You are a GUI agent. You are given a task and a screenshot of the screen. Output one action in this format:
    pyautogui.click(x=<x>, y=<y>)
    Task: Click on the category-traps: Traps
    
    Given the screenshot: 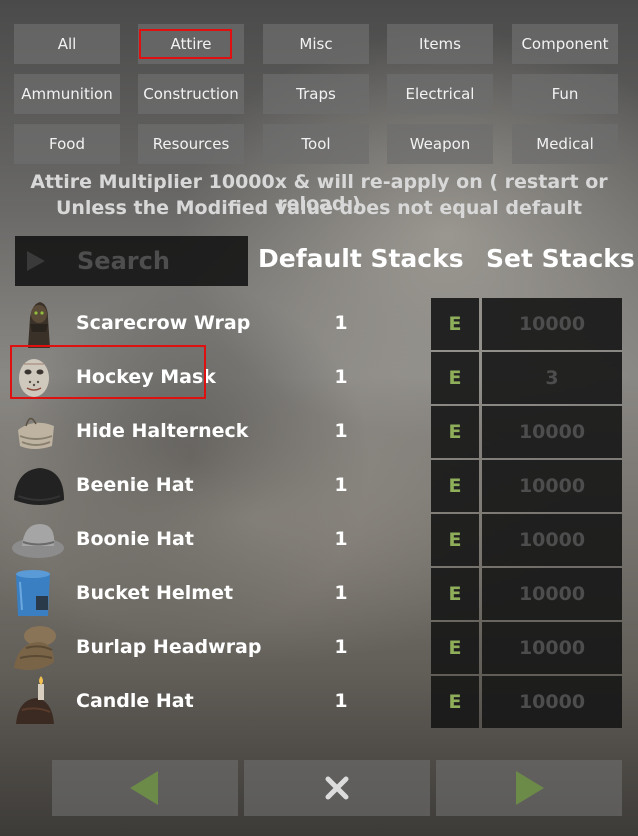 What is the action you would take?
    pyautogui.click(x=316, y=94)
    